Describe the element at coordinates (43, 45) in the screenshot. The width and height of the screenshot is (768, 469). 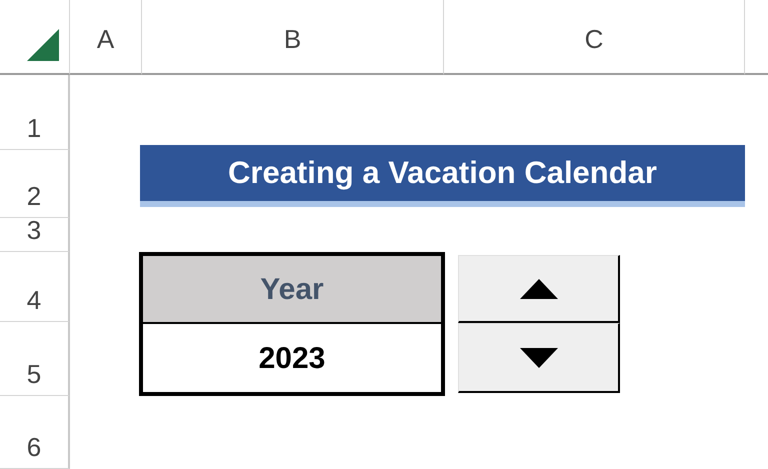
I see `select-all-icon` at that location.